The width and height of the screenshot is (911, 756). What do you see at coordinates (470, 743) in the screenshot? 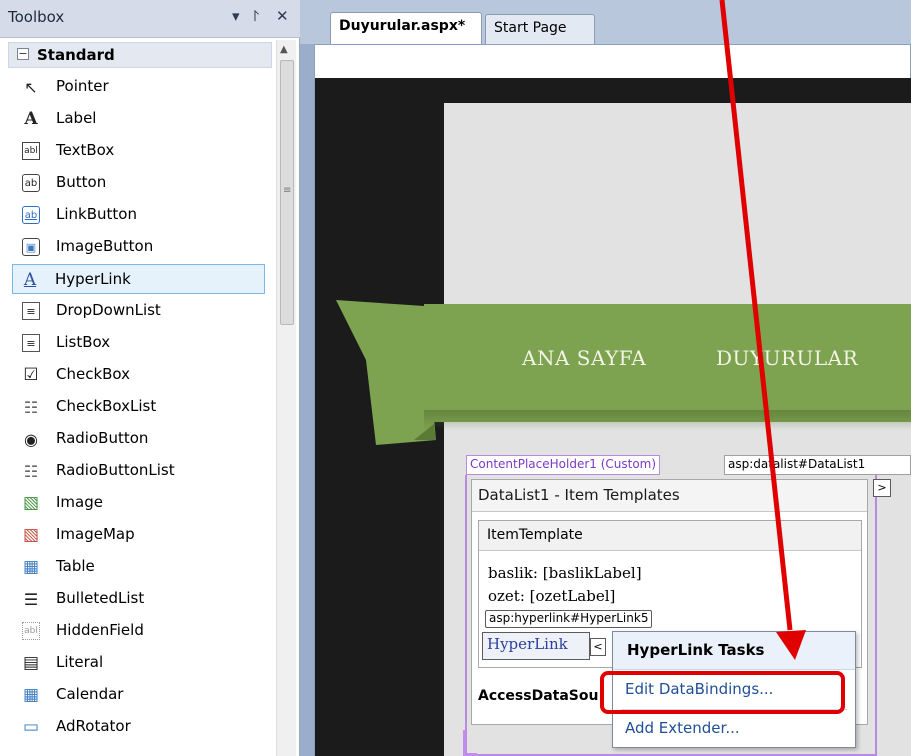
I see `contentplaceholder-corner` at bounding box center [470, 743].